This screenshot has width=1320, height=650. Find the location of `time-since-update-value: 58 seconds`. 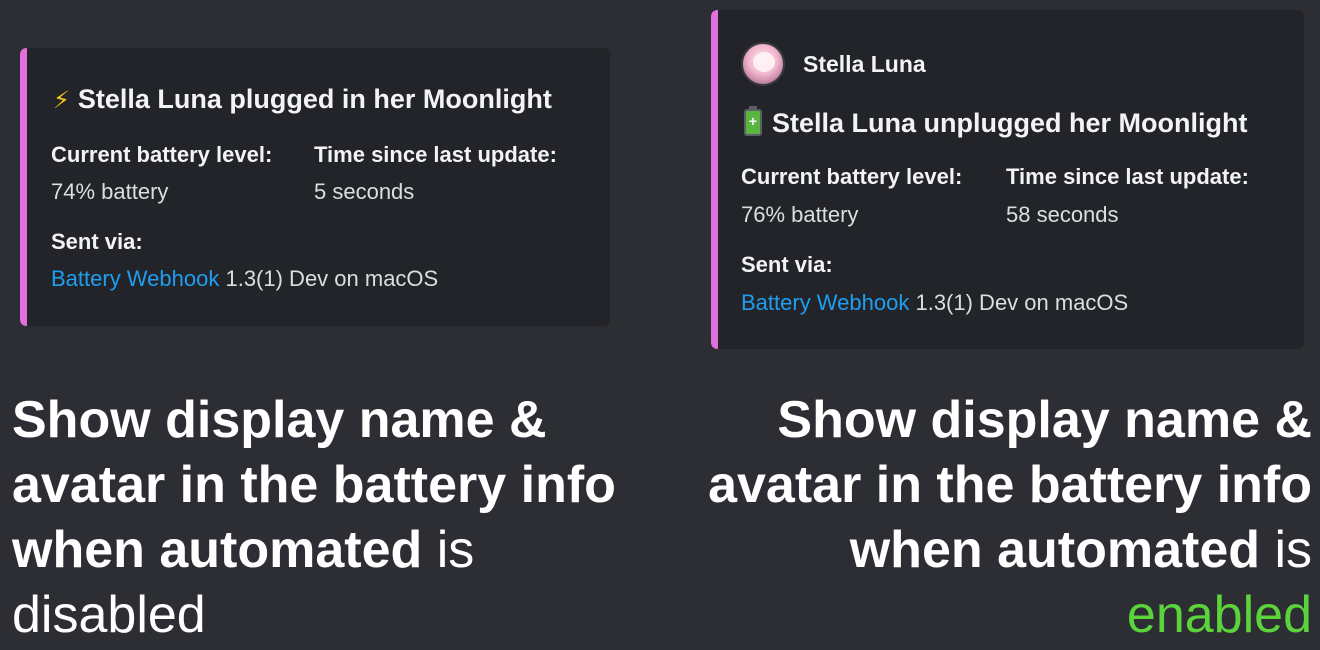

time-since-update-value: 58 seconds is located at coordinates (1062, 214).